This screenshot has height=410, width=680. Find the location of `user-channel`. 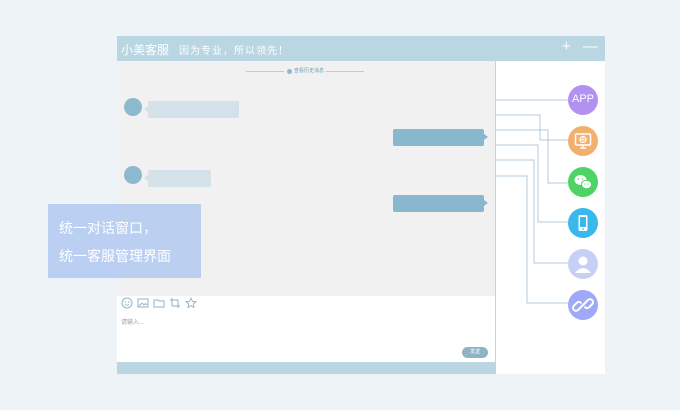

user-channel is located at coordinates (583, 264).